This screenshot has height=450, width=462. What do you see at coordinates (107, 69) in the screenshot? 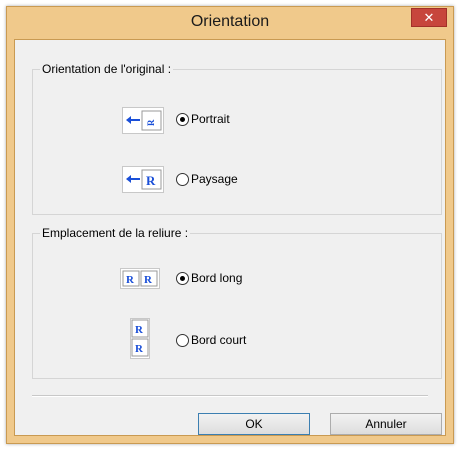
I see `orientation-group-label: Orientation de l'original :` at bounding box center [107, 69].